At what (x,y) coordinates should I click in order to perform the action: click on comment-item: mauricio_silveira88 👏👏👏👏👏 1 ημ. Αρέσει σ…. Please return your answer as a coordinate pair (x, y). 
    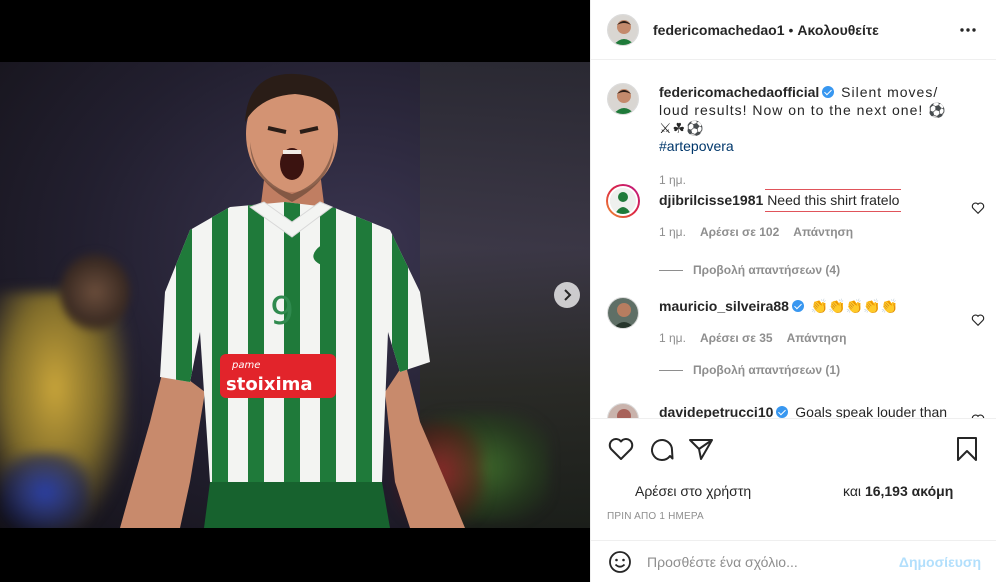
    Looking at the image, I should click on (797, 342).